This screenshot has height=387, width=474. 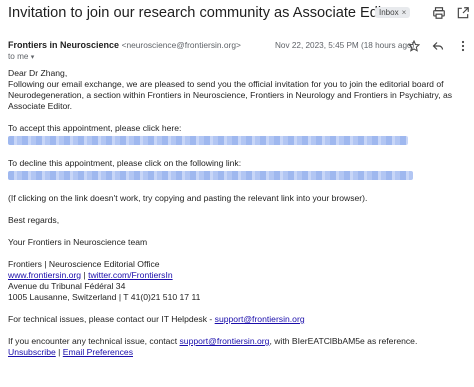 What do you see at coordinates (439, 13) in the screenshot?
I see `print-icon` at bounding box center [439, 13].